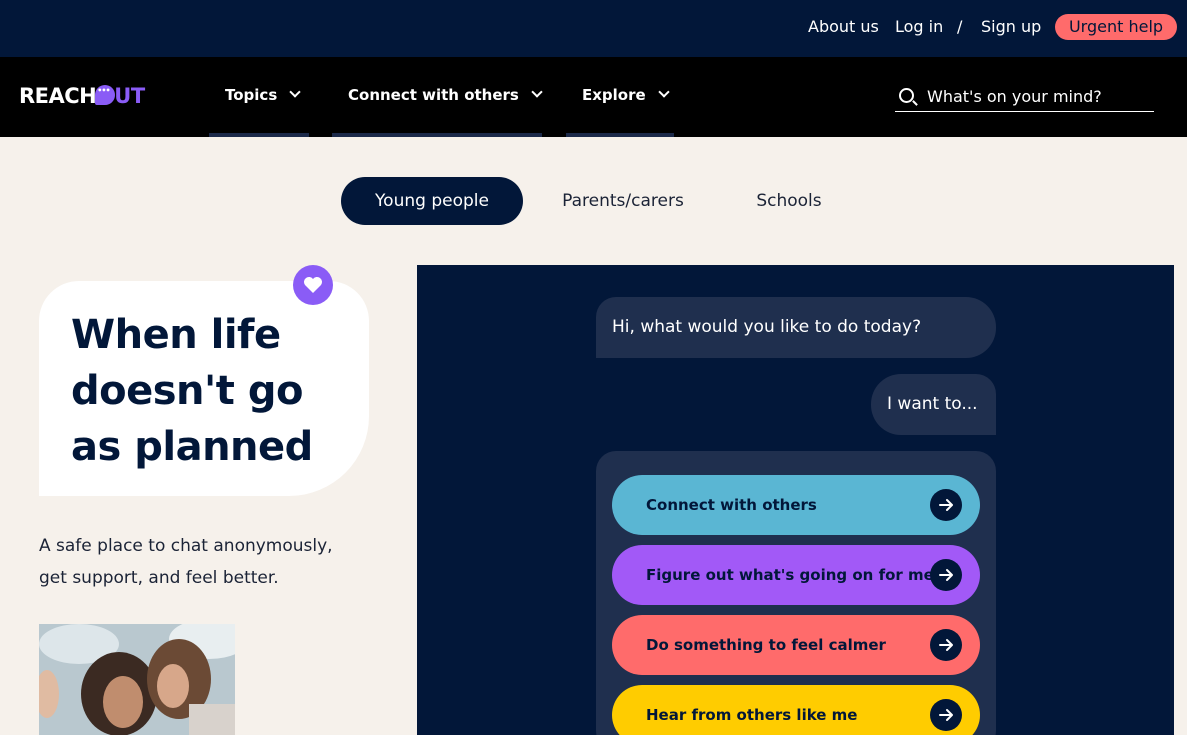 Image resolution: width=1187 pixels, height=735 pixels. What do you see at coordinates (593, 28) in the screenshot?
I see `top-utility-bar: About us Log in / Sign up Urgent help` at bounding box center [593, 28].